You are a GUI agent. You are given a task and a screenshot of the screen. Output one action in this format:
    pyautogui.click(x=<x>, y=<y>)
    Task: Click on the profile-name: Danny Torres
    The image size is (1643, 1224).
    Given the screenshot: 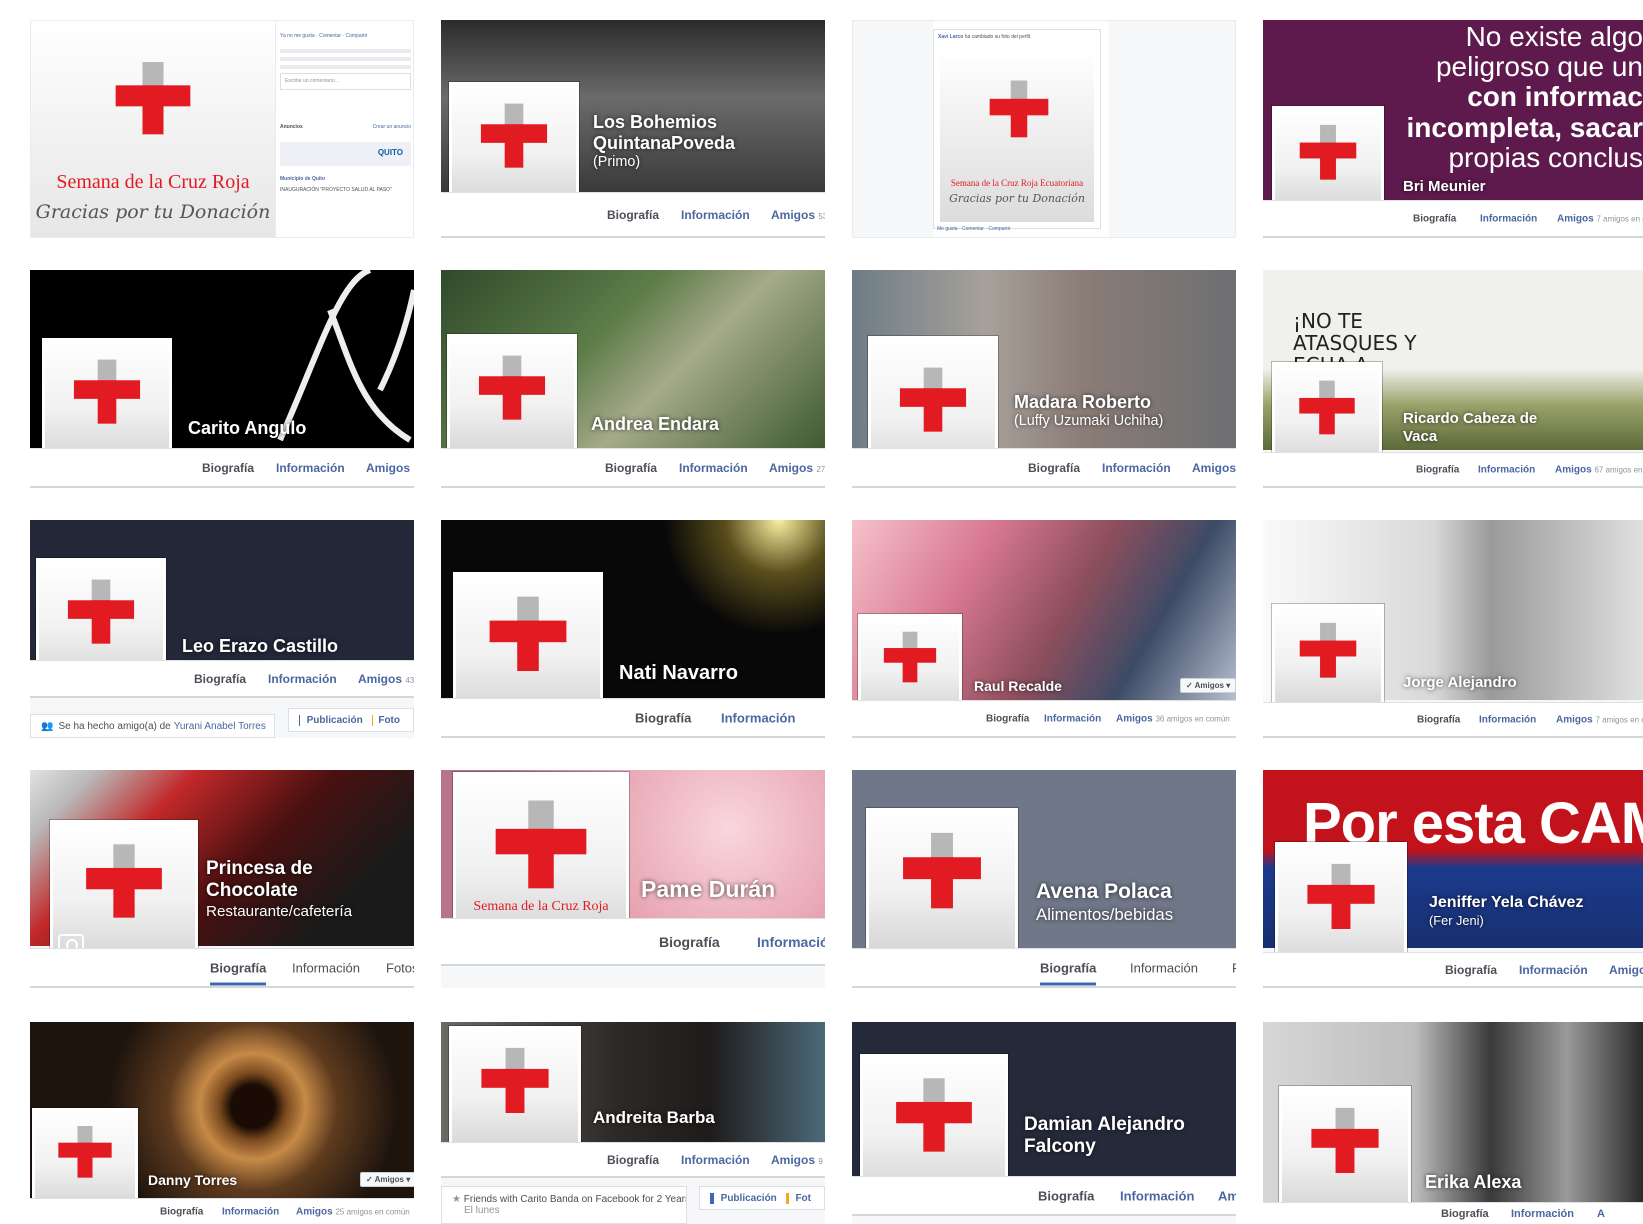 What is the action you would take?
    pyautogui.click(x=192, y=1180)
    